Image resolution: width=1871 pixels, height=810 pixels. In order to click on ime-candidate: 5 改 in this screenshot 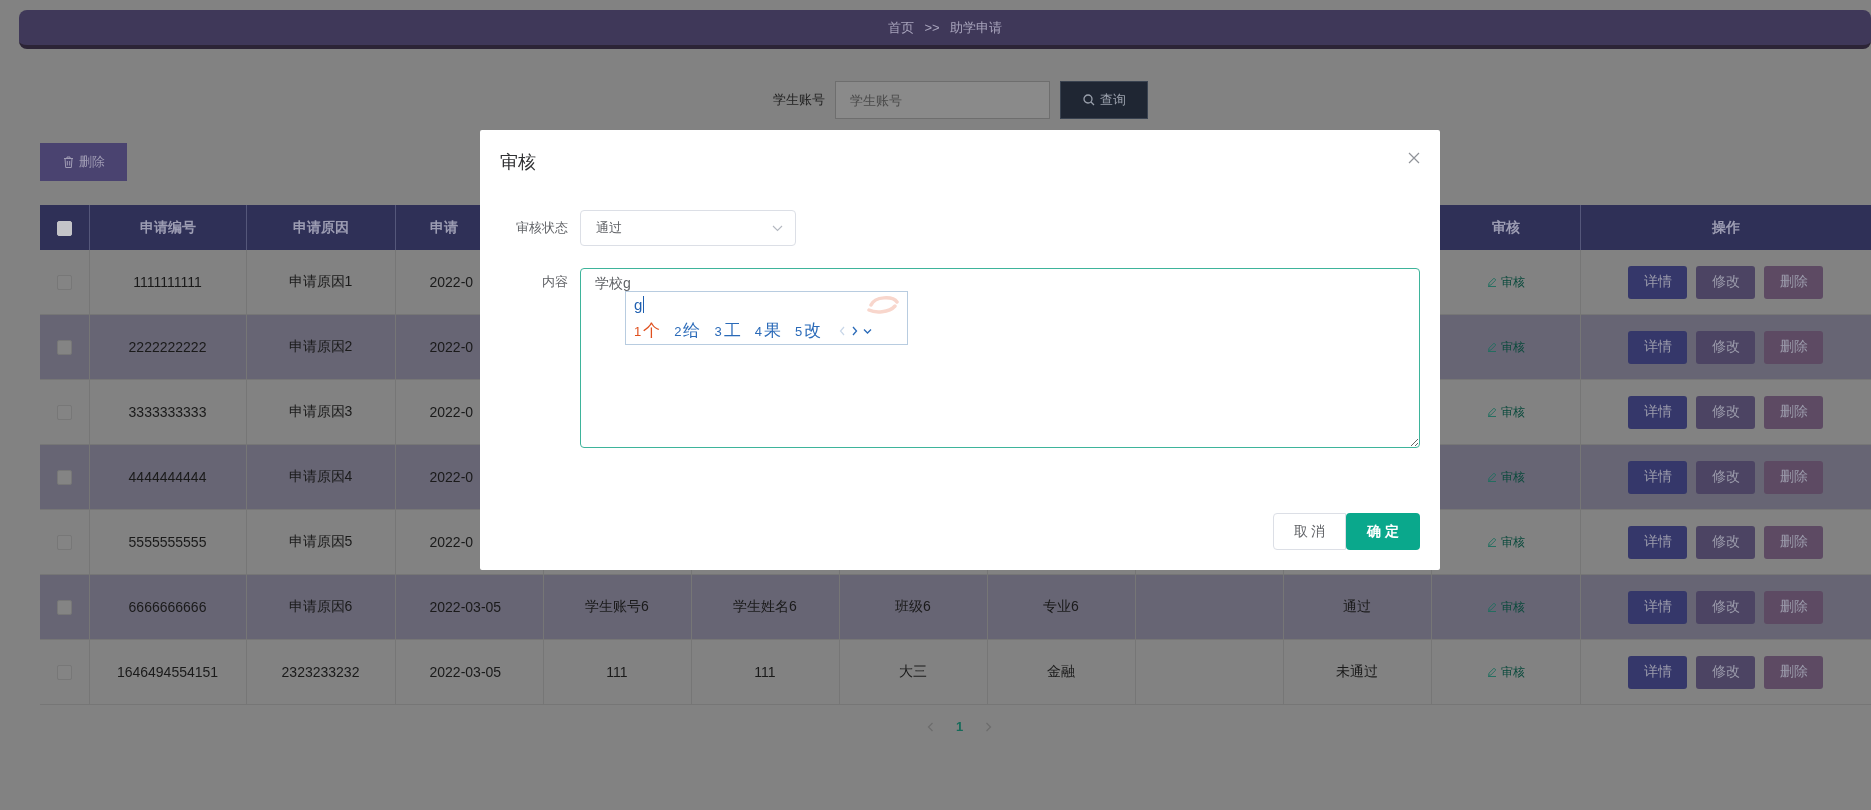, I will do `click(808, 330)`.